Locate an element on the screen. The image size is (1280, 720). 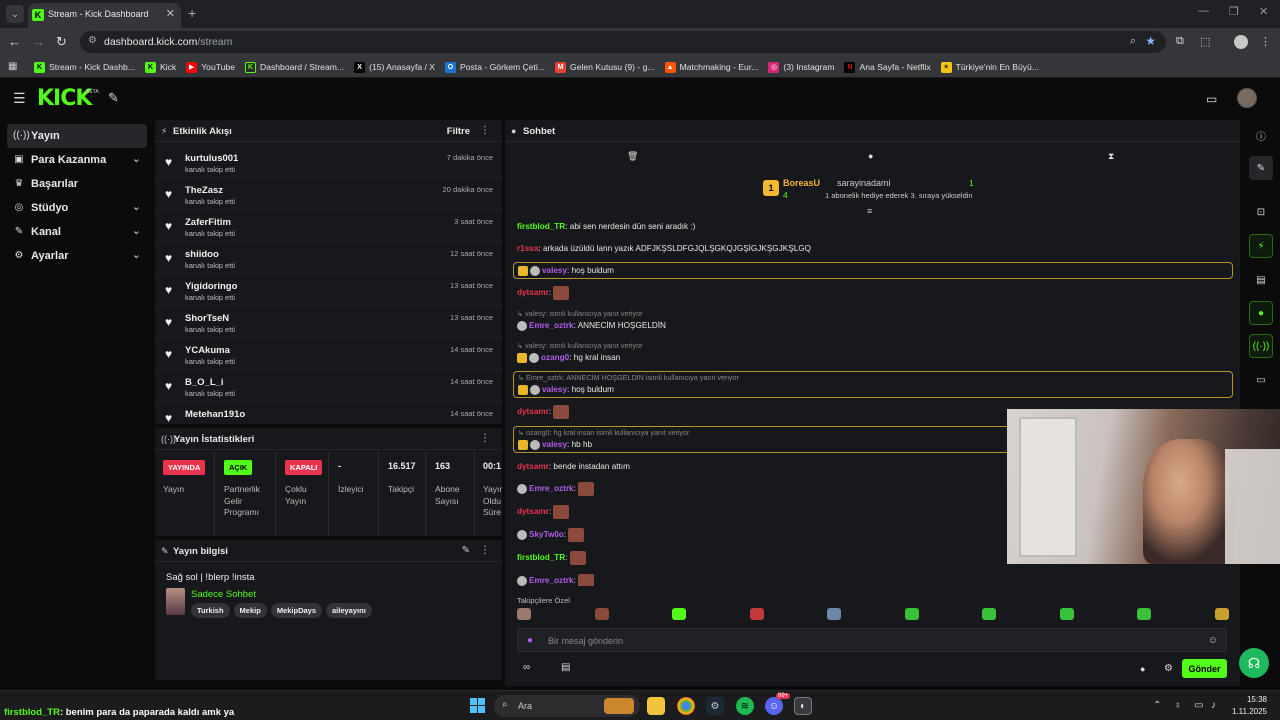
activity-user: Yigidoringo is located at coordinates (211, 286).